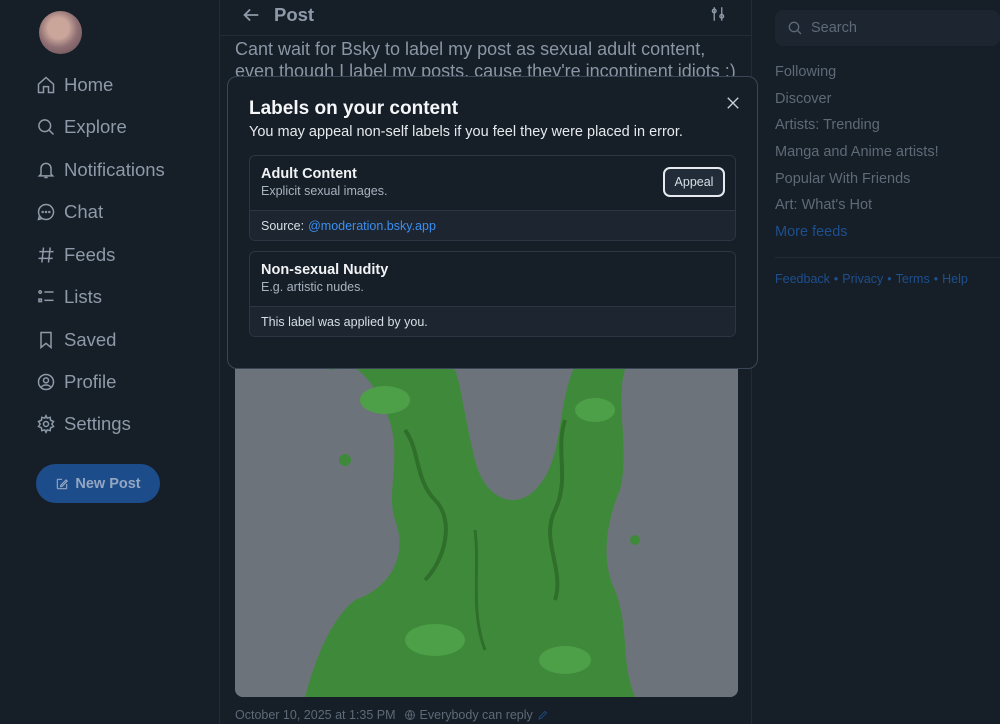  I want to click on source-text: This label was applied by you., so click(344, 321).